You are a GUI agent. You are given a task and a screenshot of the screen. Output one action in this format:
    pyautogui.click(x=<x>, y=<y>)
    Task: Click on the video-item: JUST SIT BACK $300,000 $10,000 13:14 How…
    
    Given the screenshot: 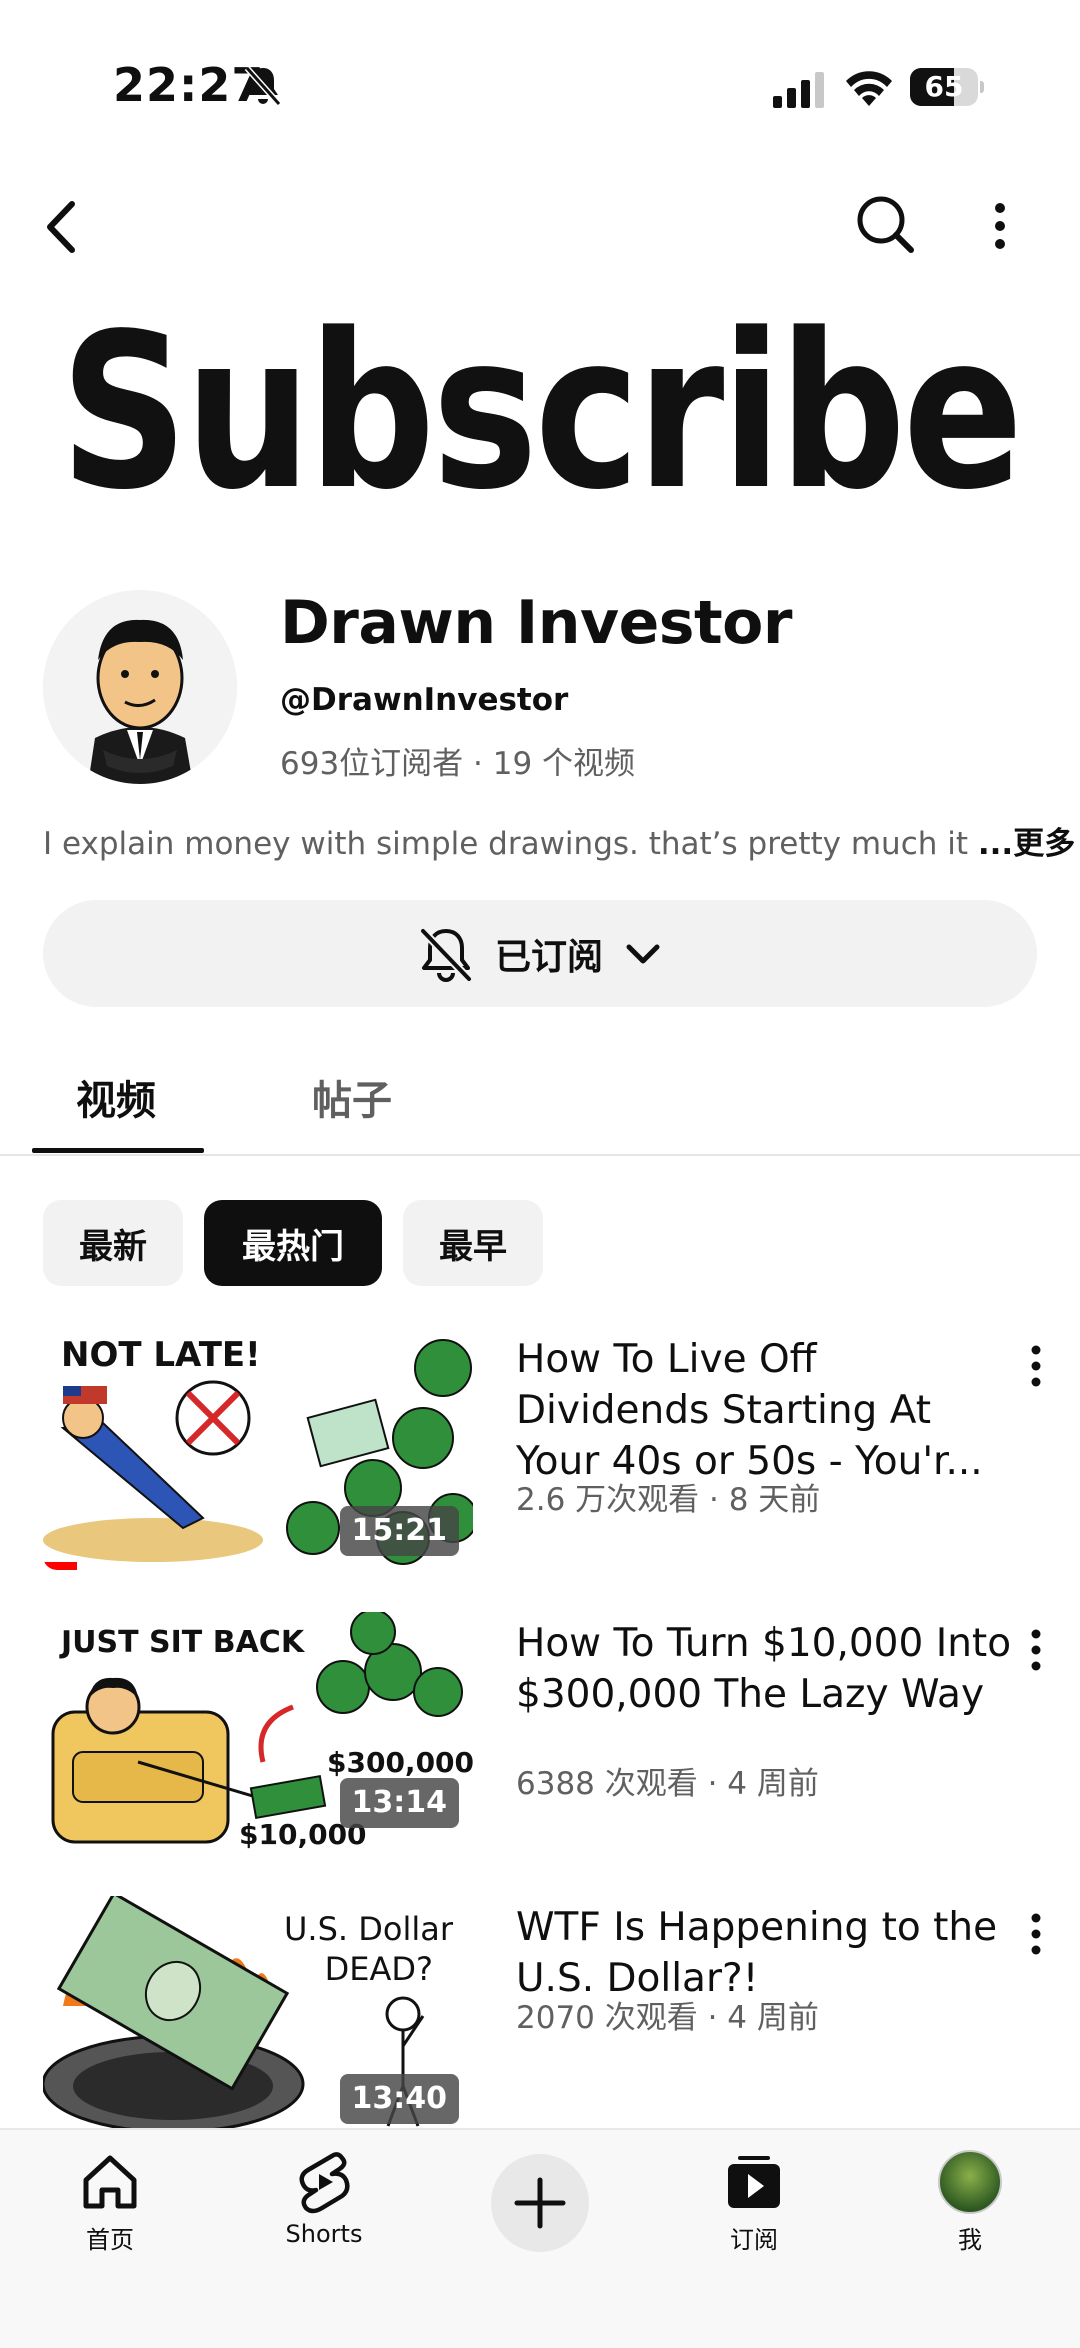 What is the action you would take?
    pyautogui.click(x=540, y=1742)
    